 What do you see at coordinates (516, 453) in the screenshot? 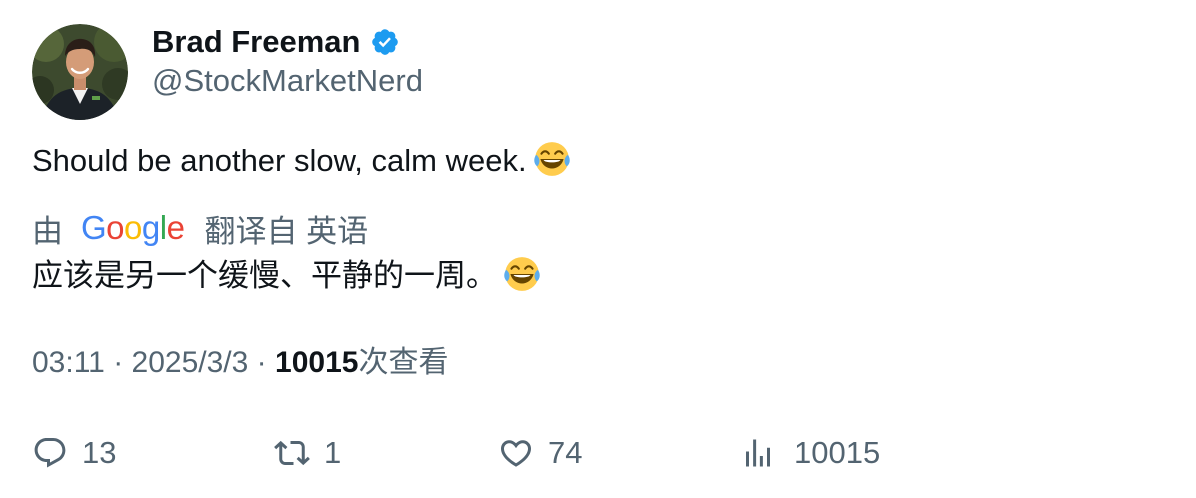
I see `heart-icon` at bounding box center [516, 453].